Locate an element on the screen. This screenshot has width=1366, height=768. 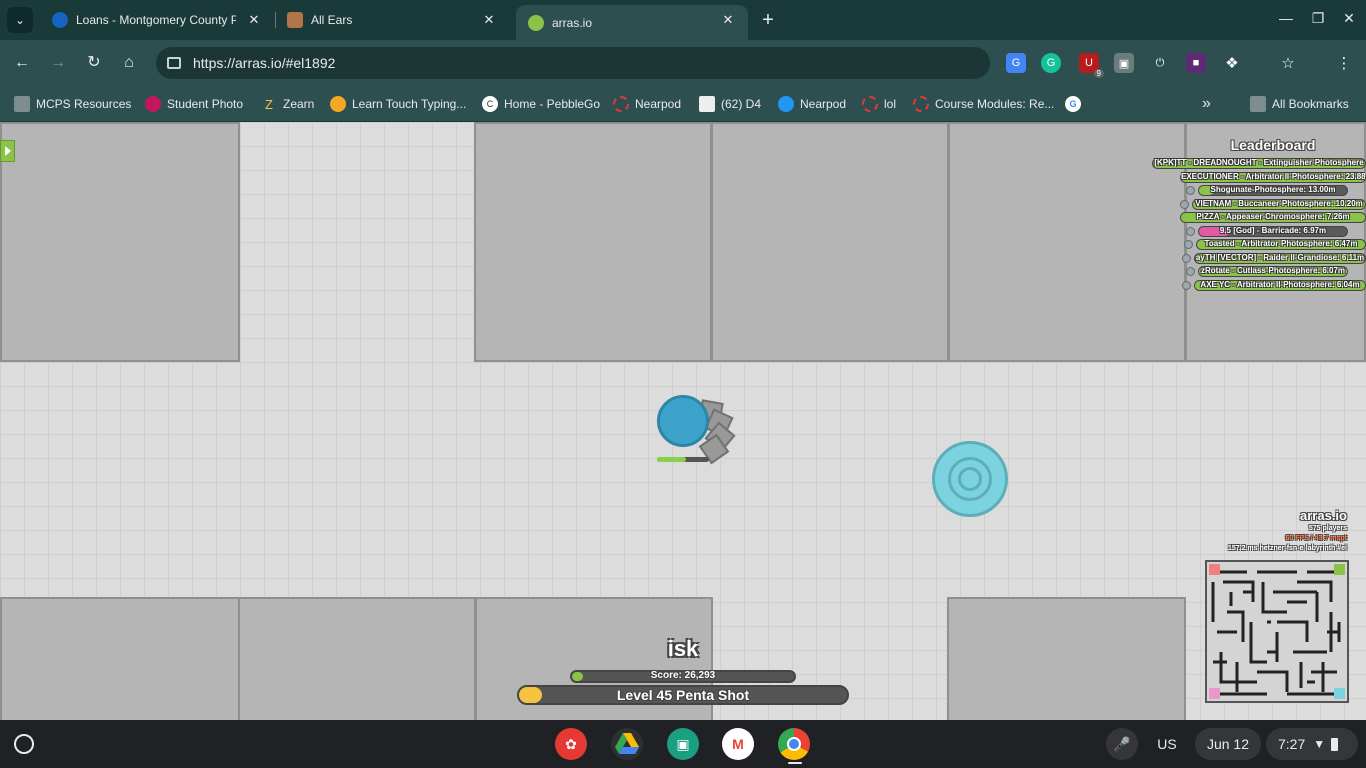
grammarly-extension-icon: G is located at coordinates (1051, 63).